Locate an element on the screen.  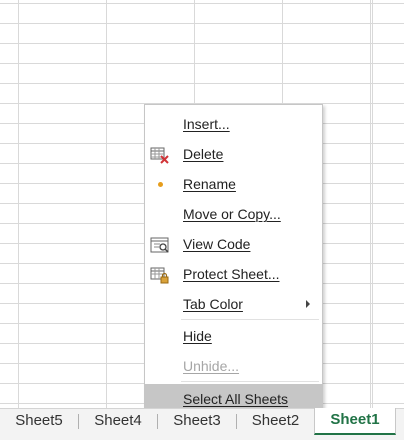
menu-item-label: View Code is located at coordinates (217, 244).